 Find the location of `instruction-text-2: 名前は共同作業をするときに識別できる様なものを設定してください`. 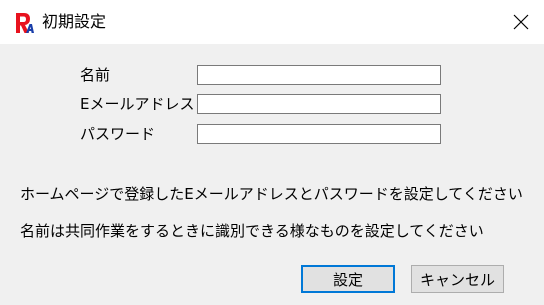

instruction-text-2: 名前は共同作業をするときに識別できる様なものを設定してください is located at coordinates (252, 231).